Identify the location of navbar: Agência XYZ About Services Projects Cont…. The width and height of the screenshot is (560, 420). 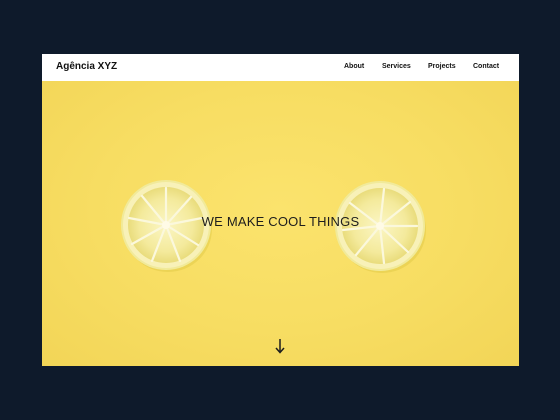
(280, 67).